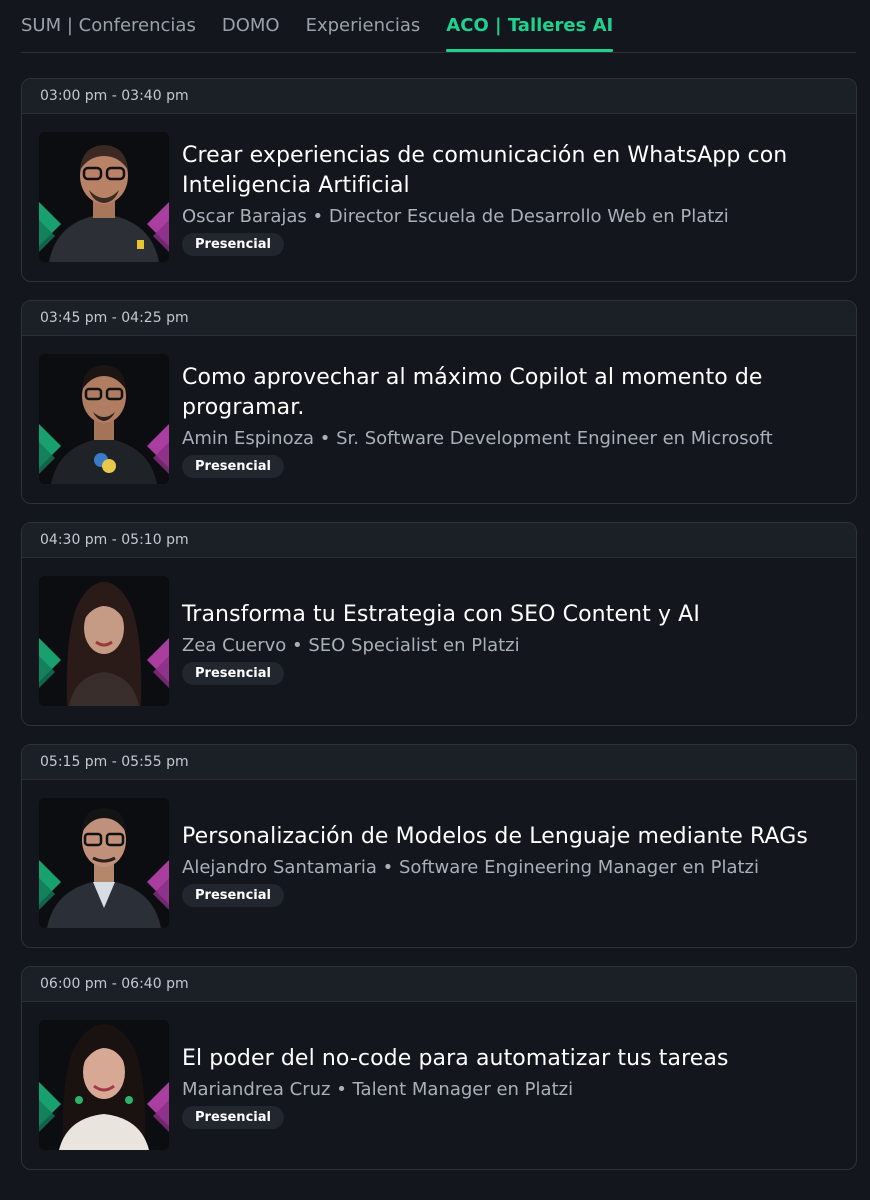 Image resolution: width=870 pixels, height=1200 pixels. I want to click on tab-aco-talleres-ai: ACO | Talleres AI, so click(529, 26).